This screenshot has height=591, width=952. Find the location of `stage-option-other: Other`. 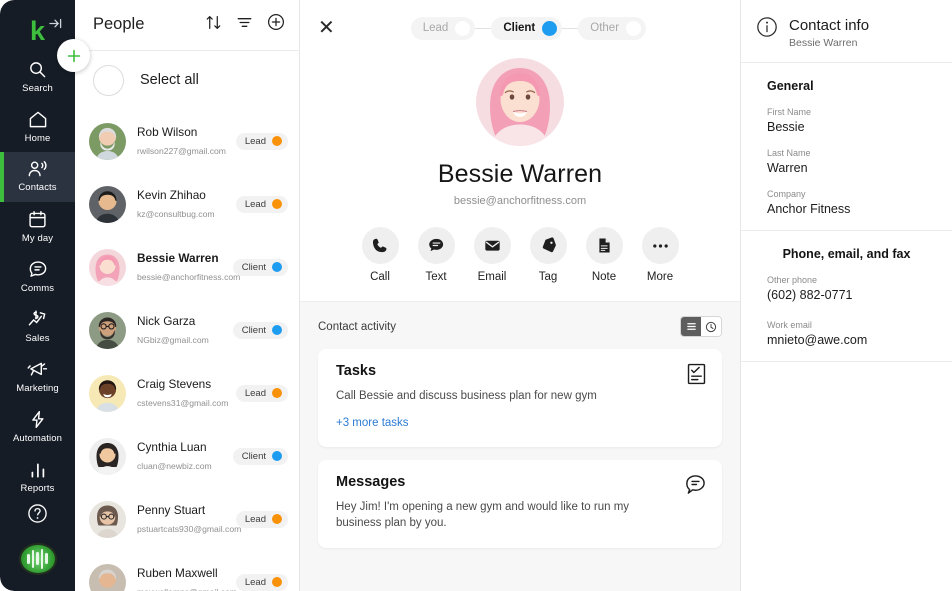

stage-option-other: Other is located at coordinates (612, 28).